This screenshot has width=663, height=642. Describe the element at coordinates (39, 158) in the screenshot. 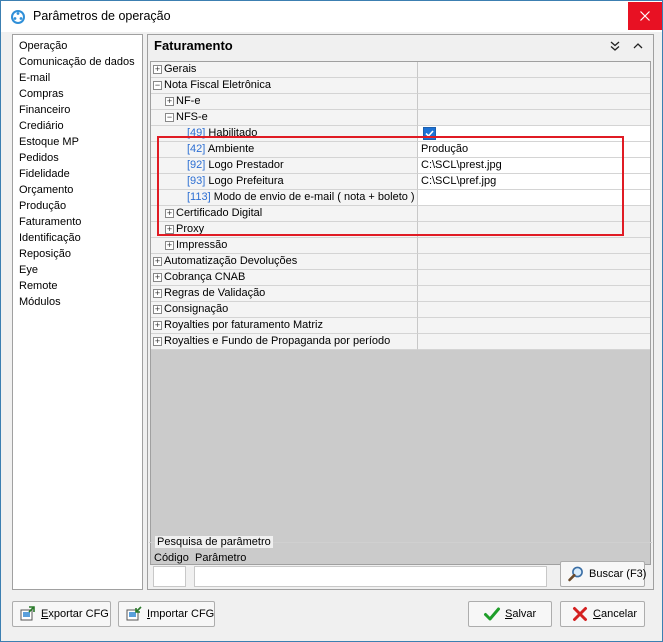

I see `nav-item-pedidos: Pedidos` at that location.